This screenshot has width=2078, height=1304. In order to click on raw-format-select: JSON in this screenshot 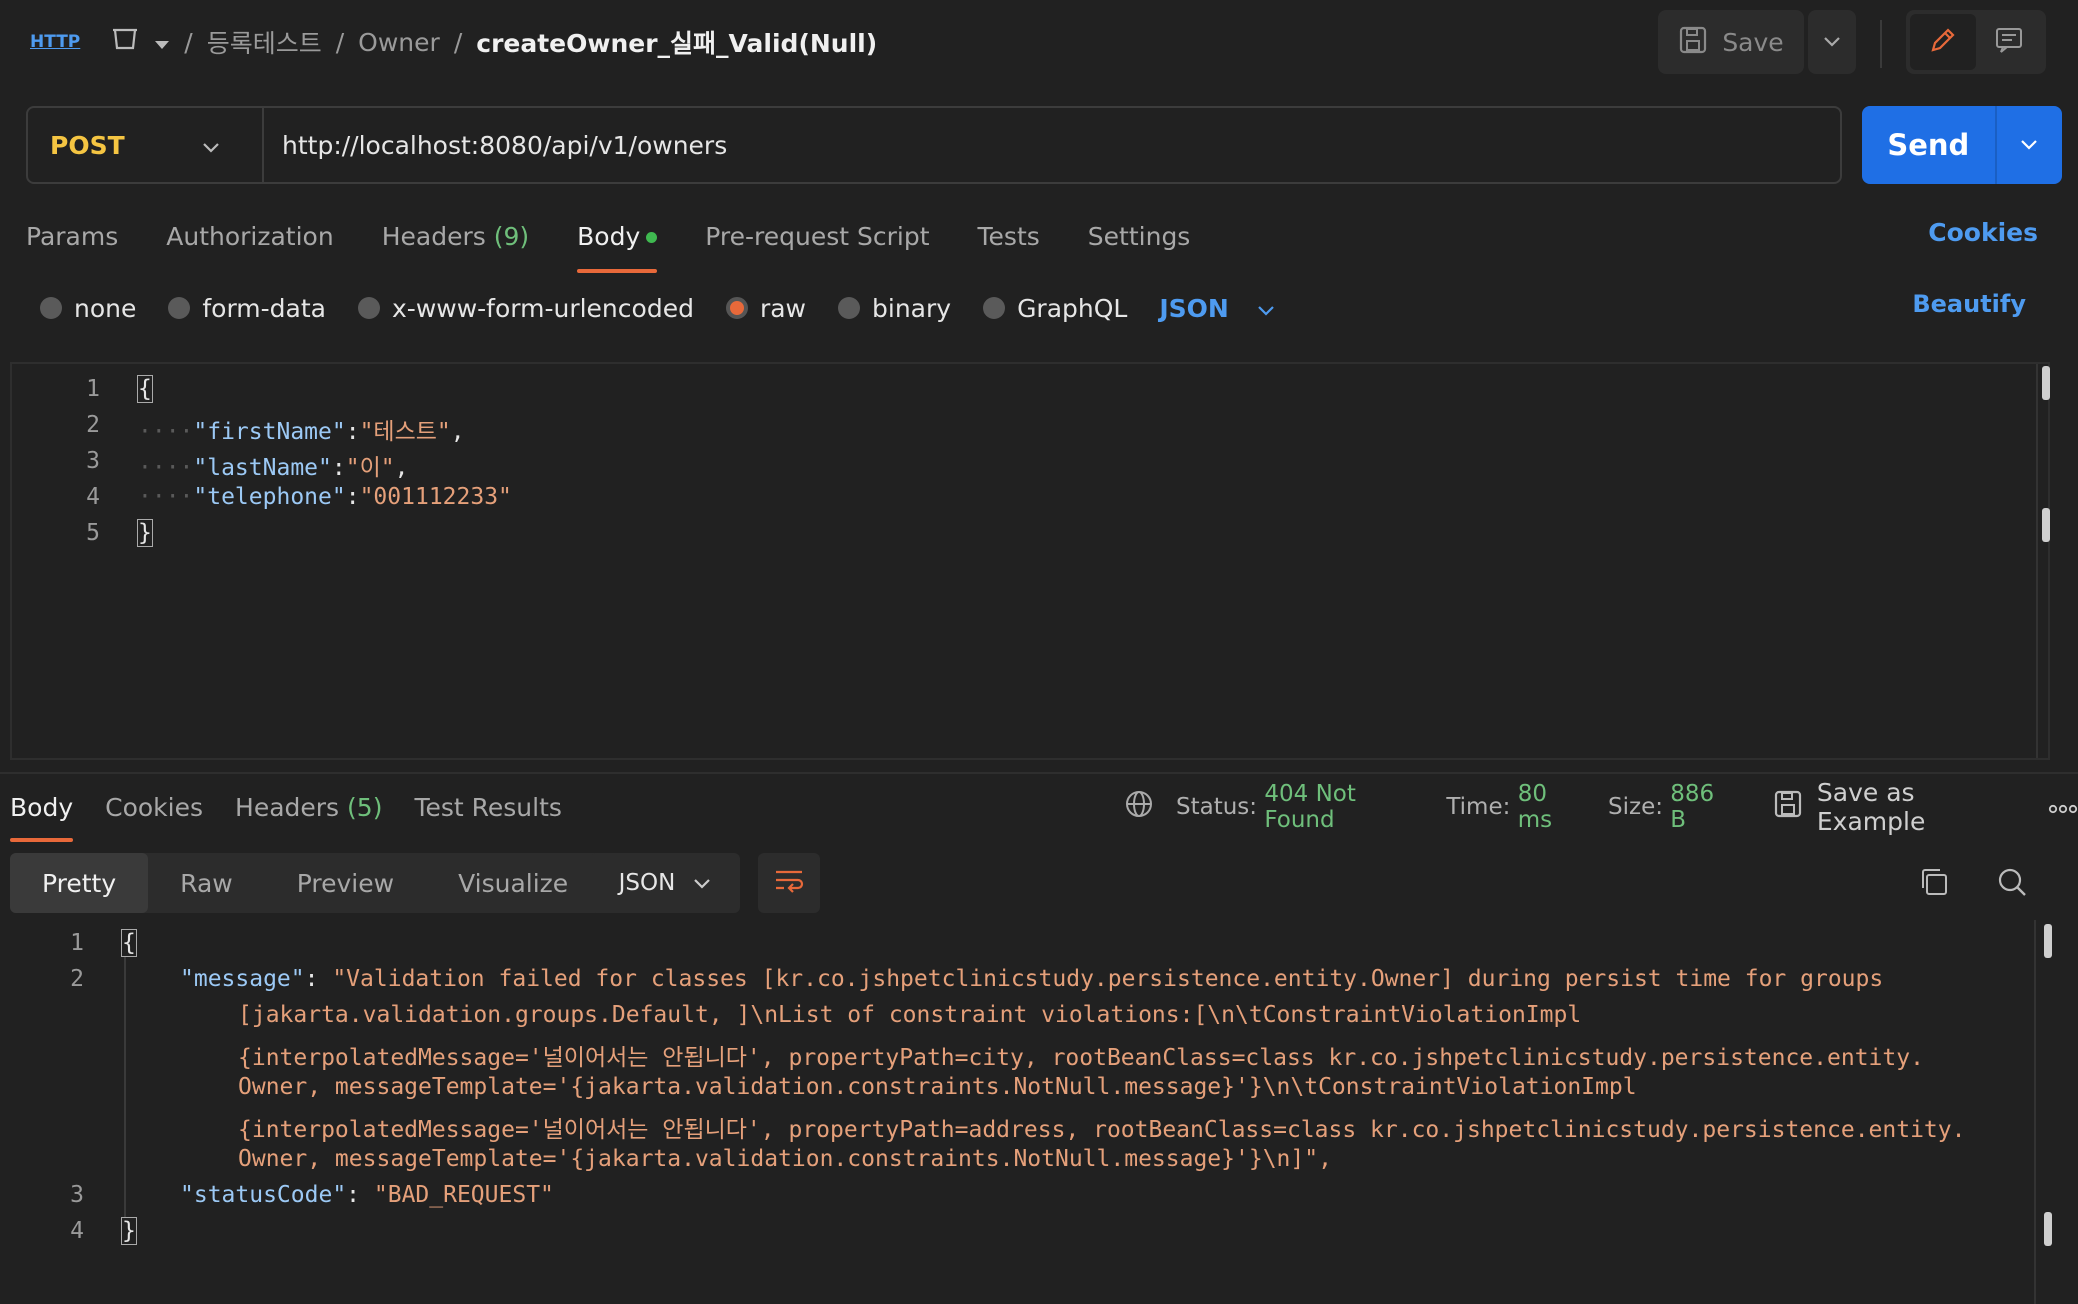, I will do `click(1216, 308)`.